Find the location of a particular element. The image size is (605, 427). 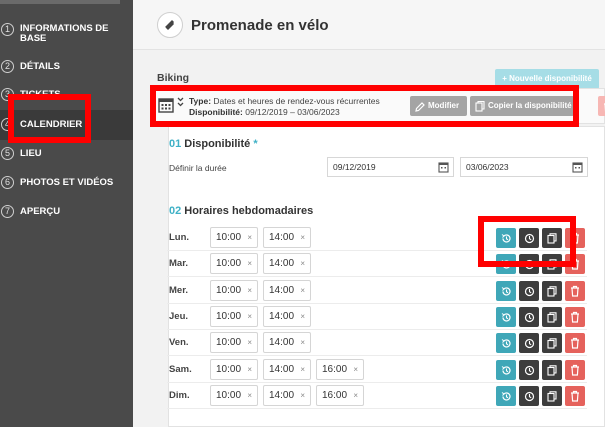

step-number: 5 is located at coordinates (7, 153).